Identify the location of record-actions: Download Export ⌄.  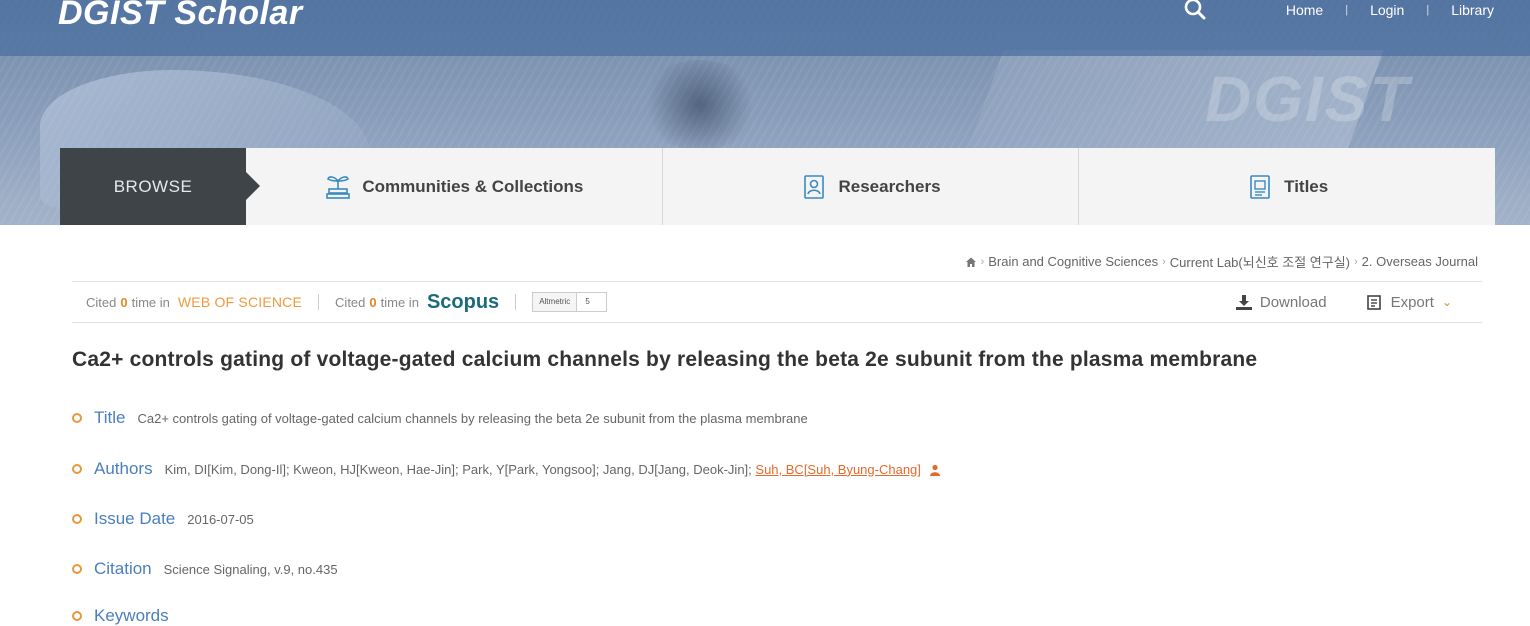
(1343, 302).